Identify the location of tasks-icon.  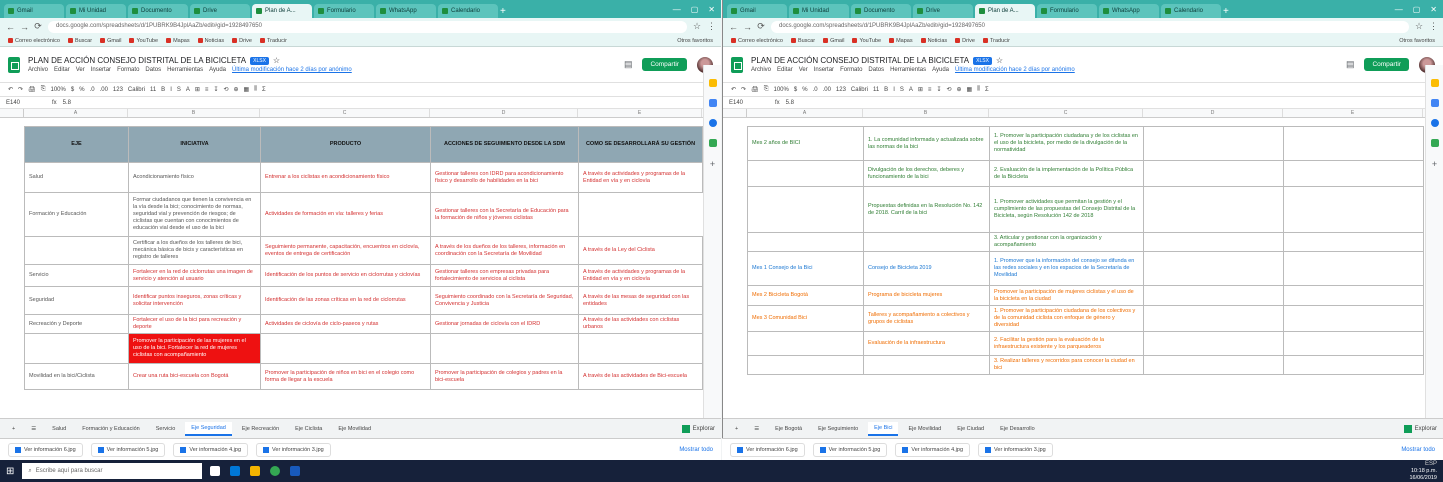
(1434, 103).